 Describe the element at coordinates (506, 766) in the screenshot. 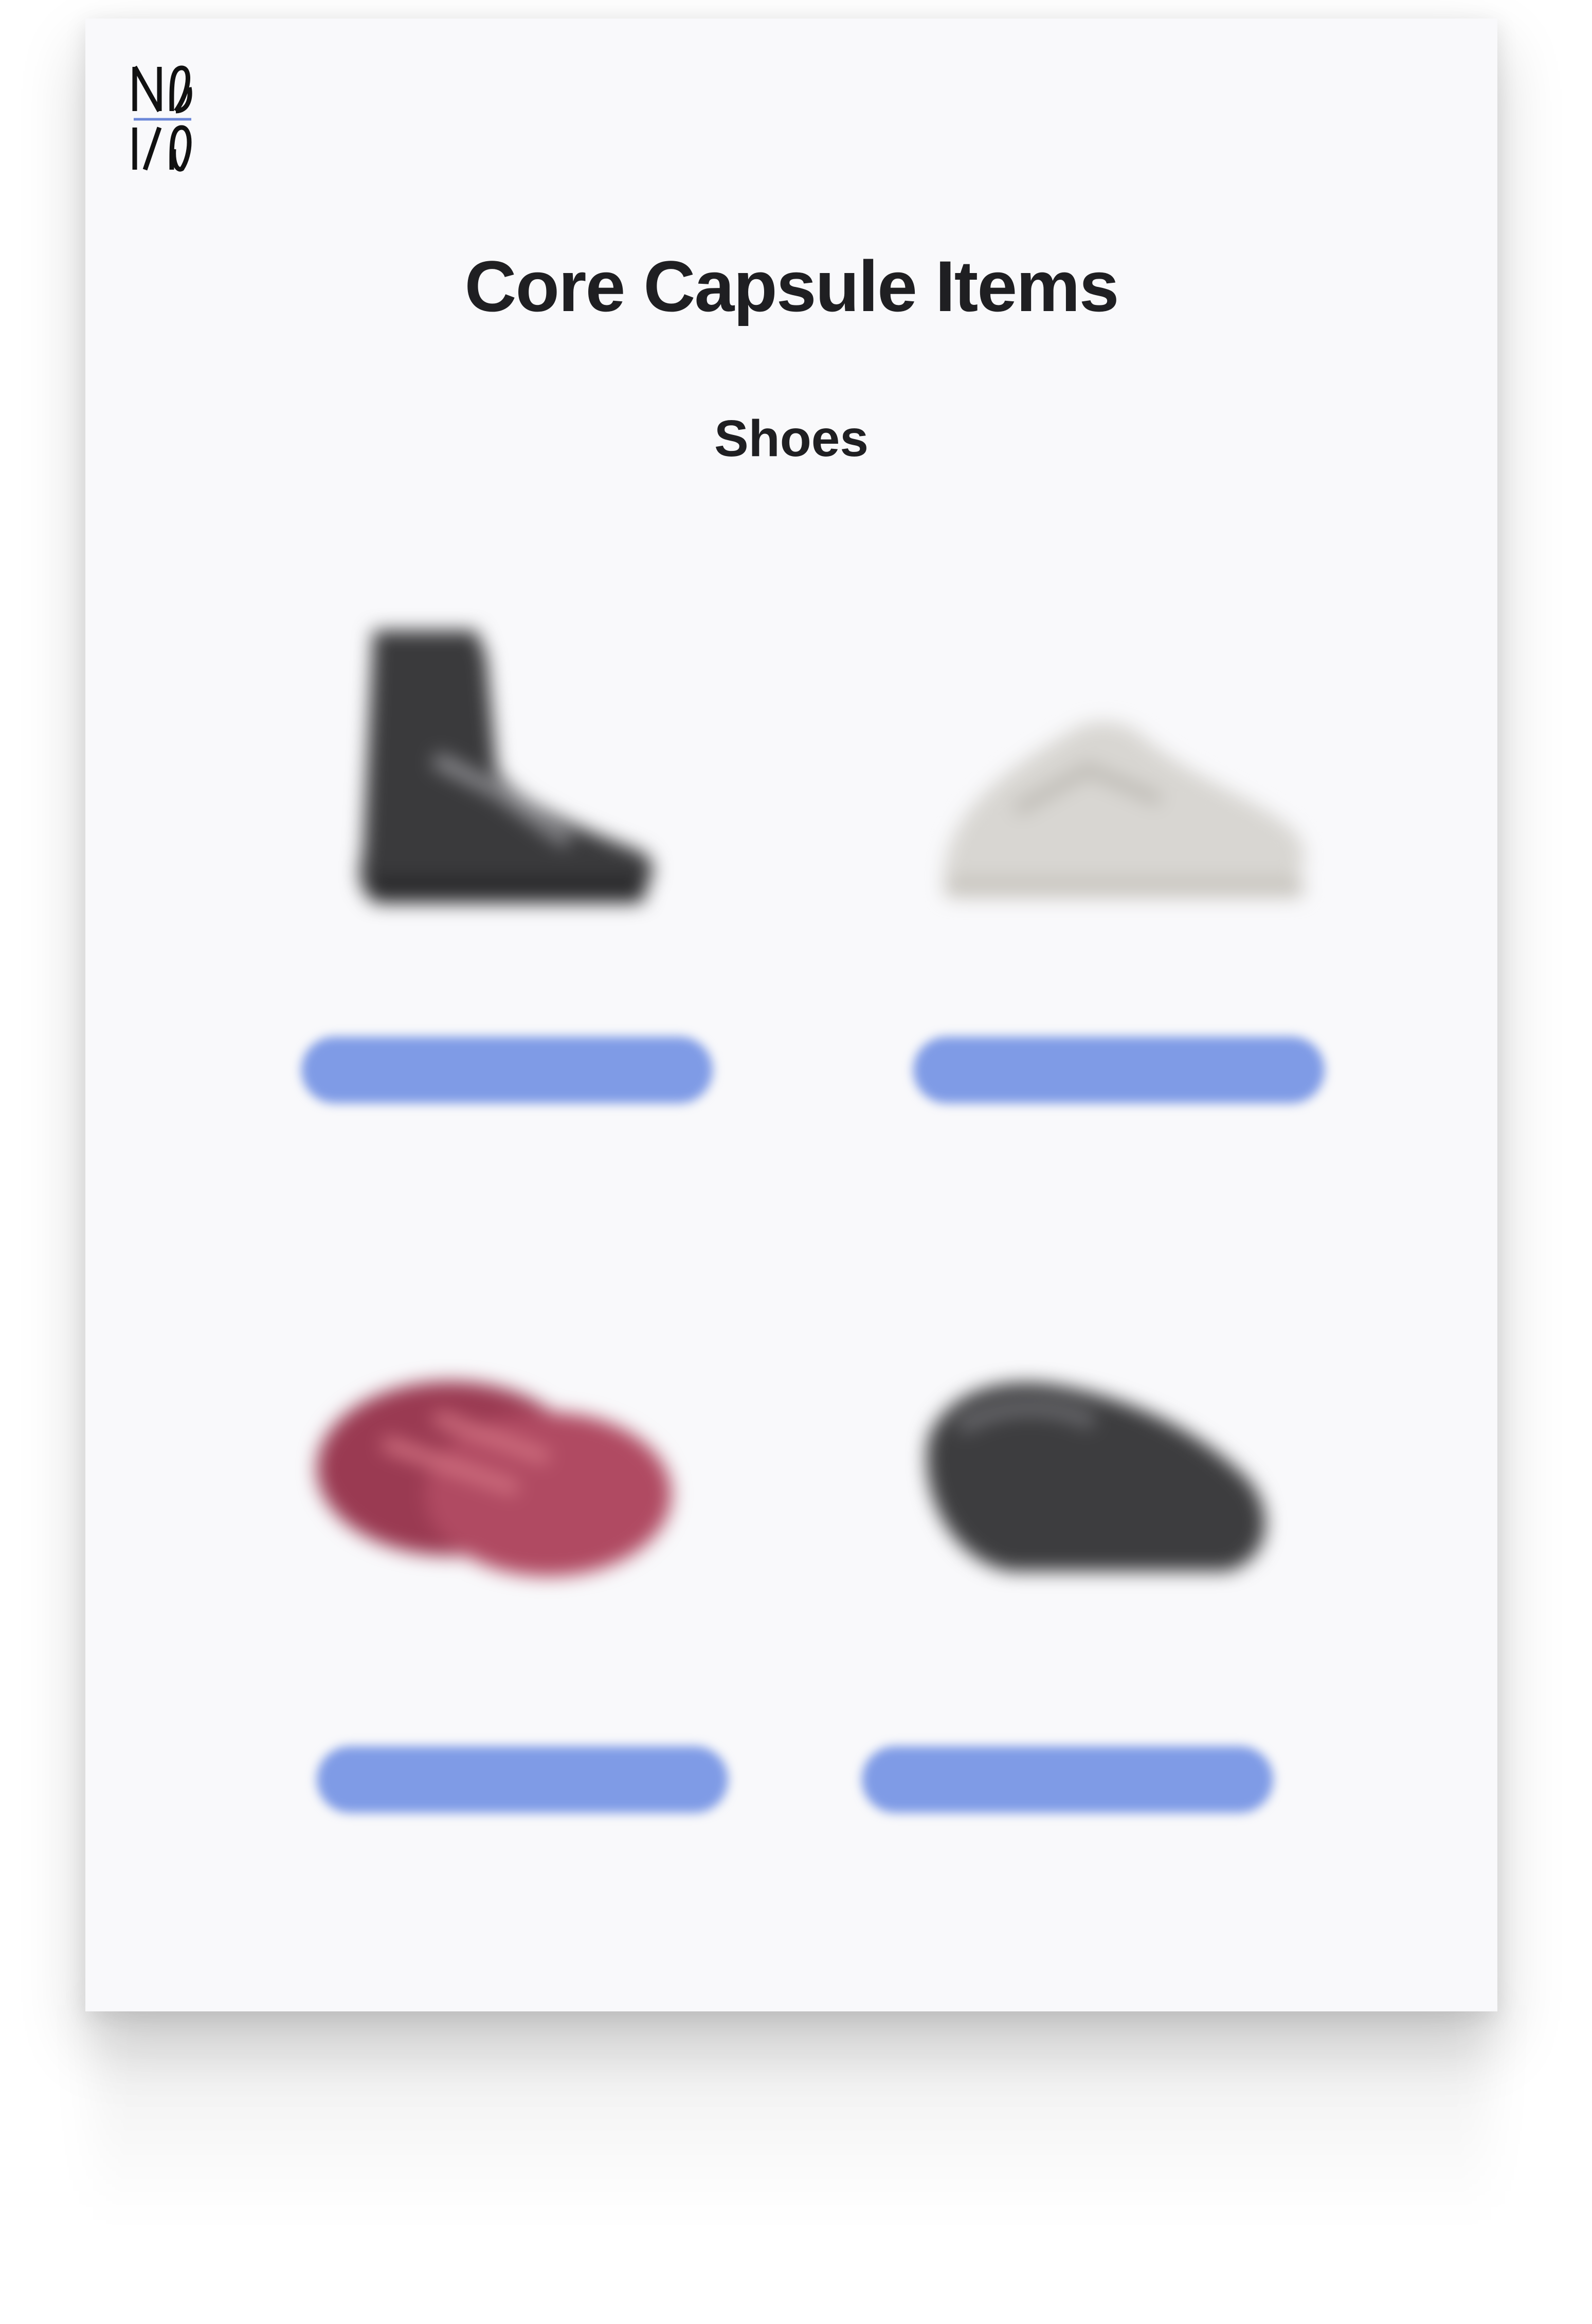

I see `ankle-boot-image` at that location.